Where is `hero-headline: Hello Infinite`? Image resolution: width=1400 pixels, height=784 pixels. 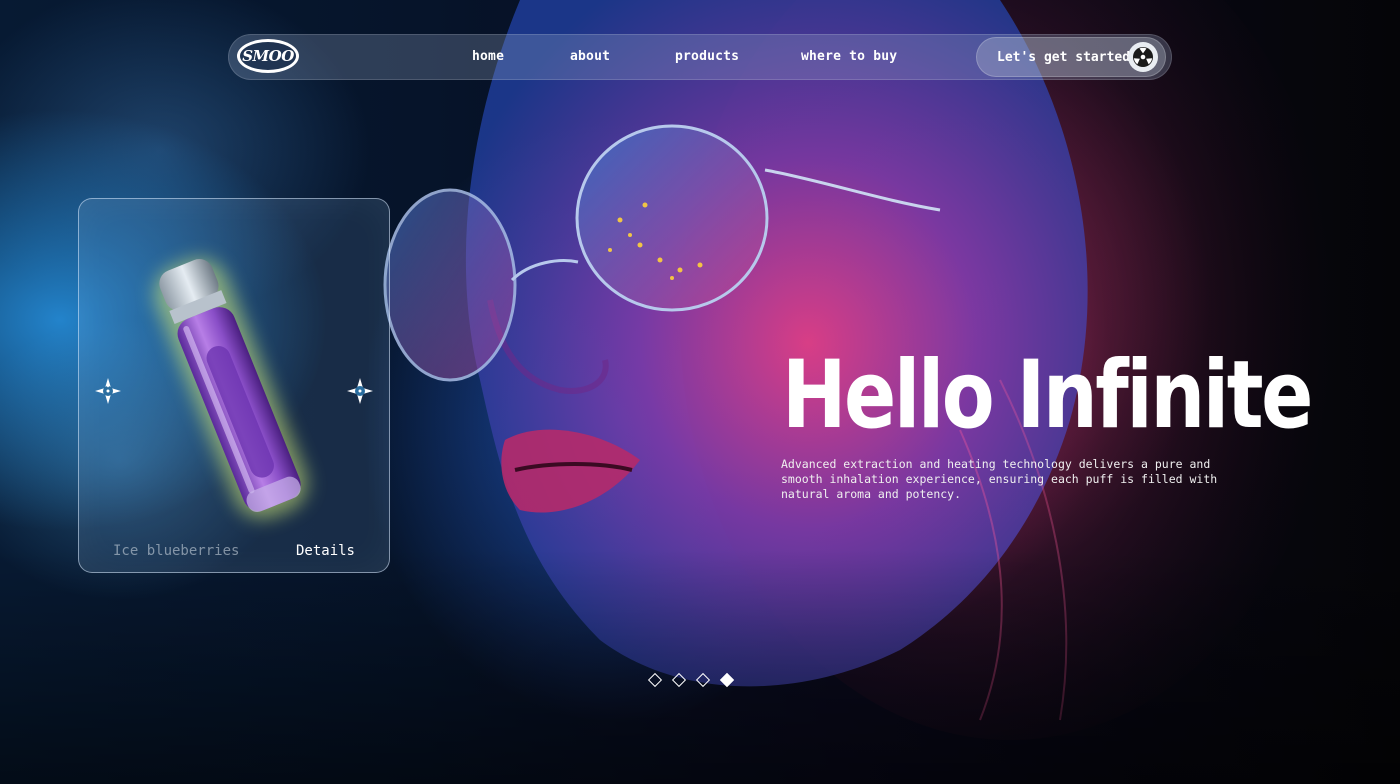
hero-headline: Hello Infinite is located at coordinates (1047, 395).